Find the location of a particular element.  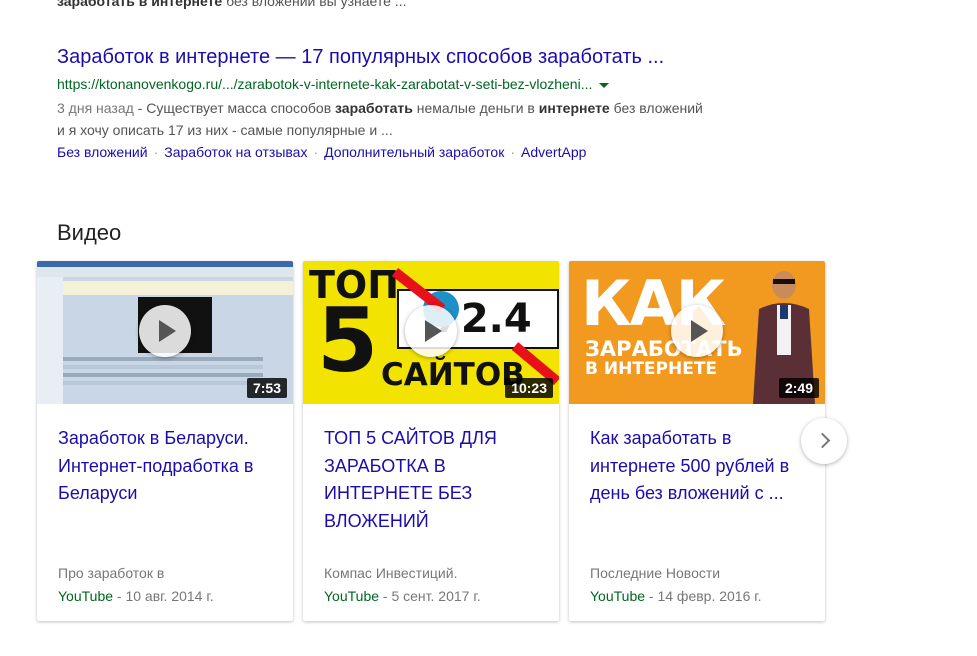

result-date: 3 дня назад is located at coordinates (95, 108).